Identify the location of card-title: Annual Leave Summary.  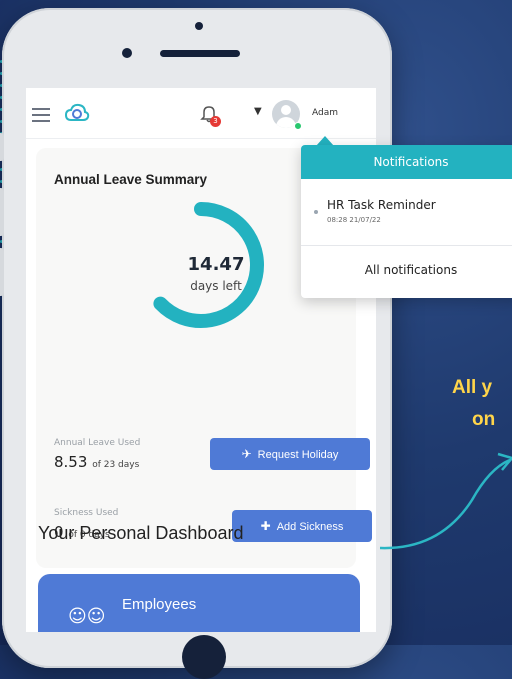
(131, 179).